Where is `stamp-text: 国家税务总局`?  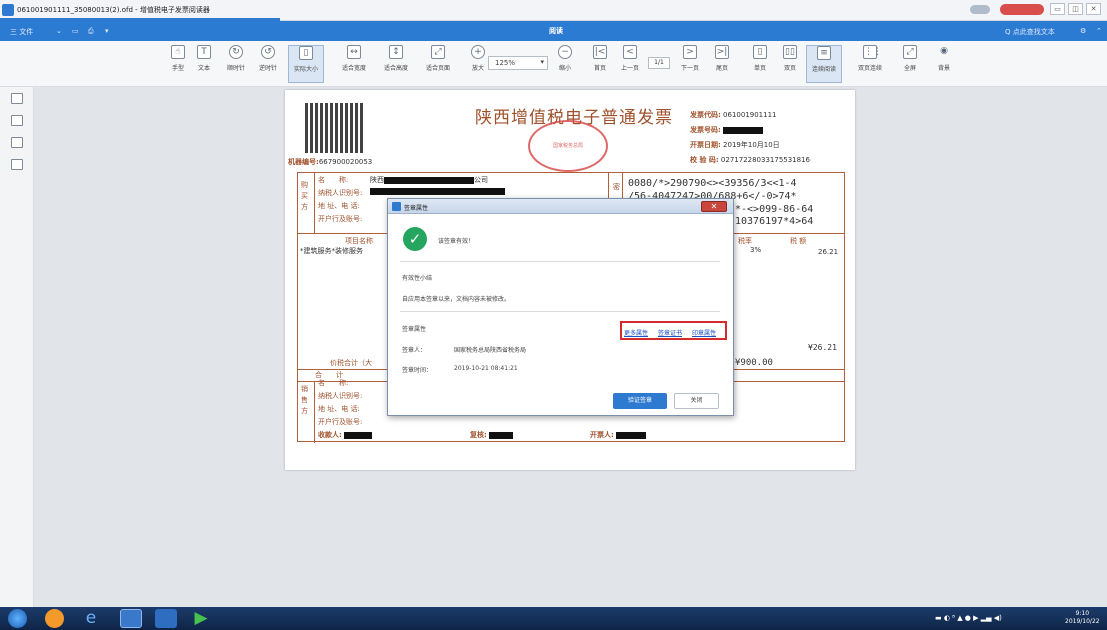 stamp-text: 国家税务总局 is located at coordinates (567, 146).